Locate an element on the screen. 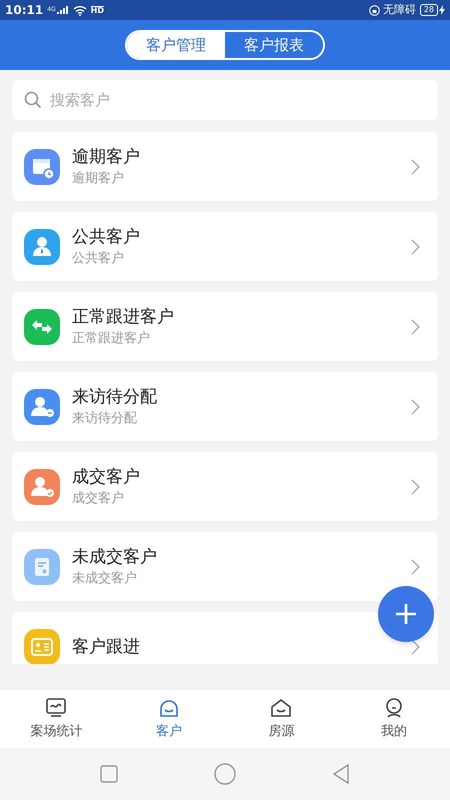 This screenshot has width=450, height=800. customer-category-card: 逾期客户 逾期客户 is located at coordinates (225, 166).